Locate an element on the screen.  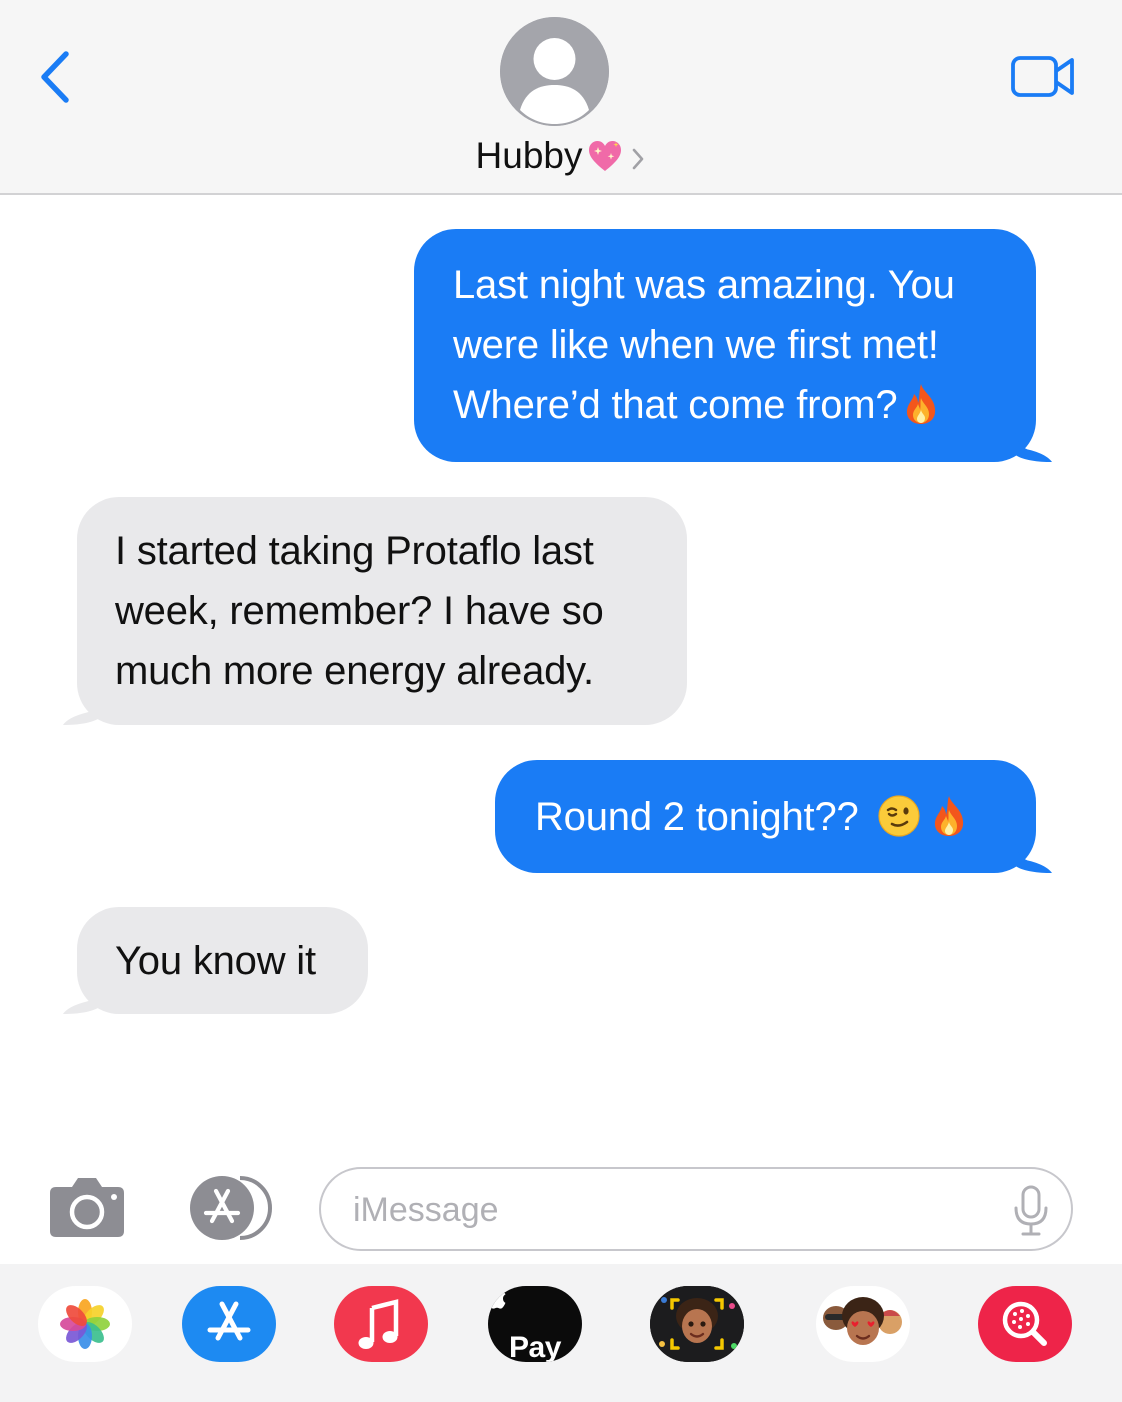
memoji-stickers-icon is located at coordinates (862, 1321).